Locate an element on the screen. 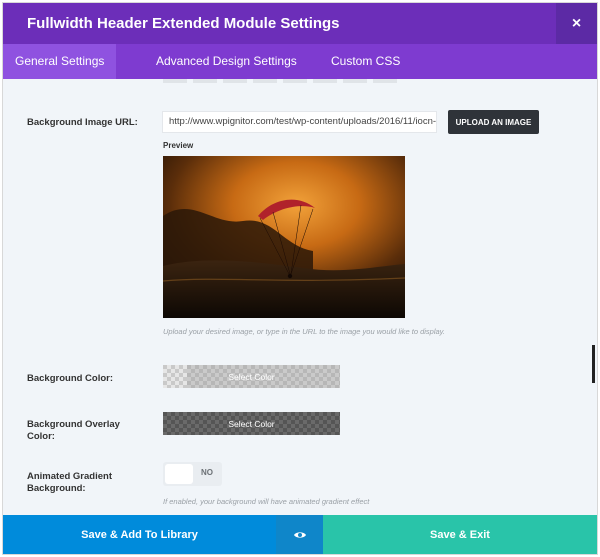  preview-button is located at coordinates (299, 534).